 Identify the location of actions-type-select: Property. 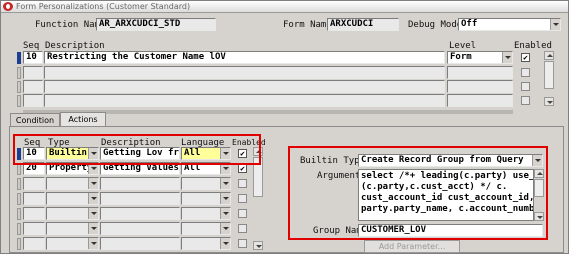
(72, 168).